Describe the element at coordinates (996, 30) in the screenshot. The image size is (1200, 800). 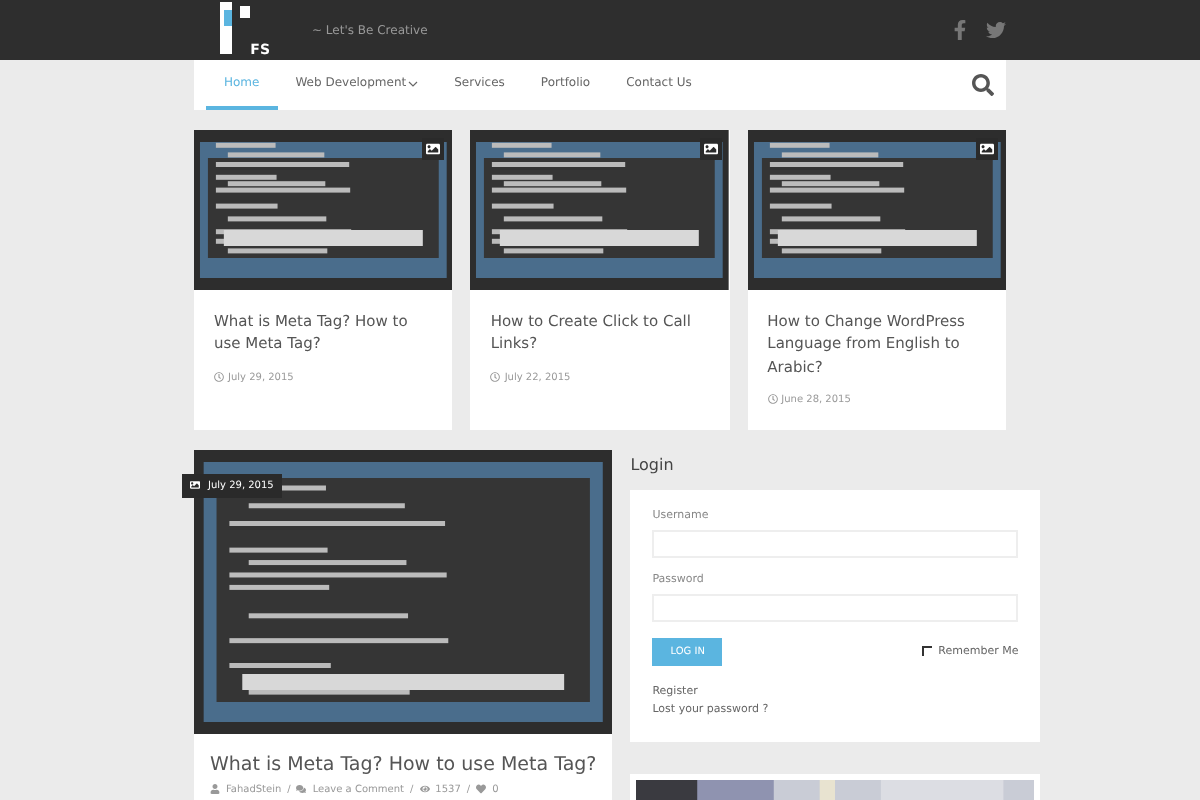
I see `twitter-icon` at that location.